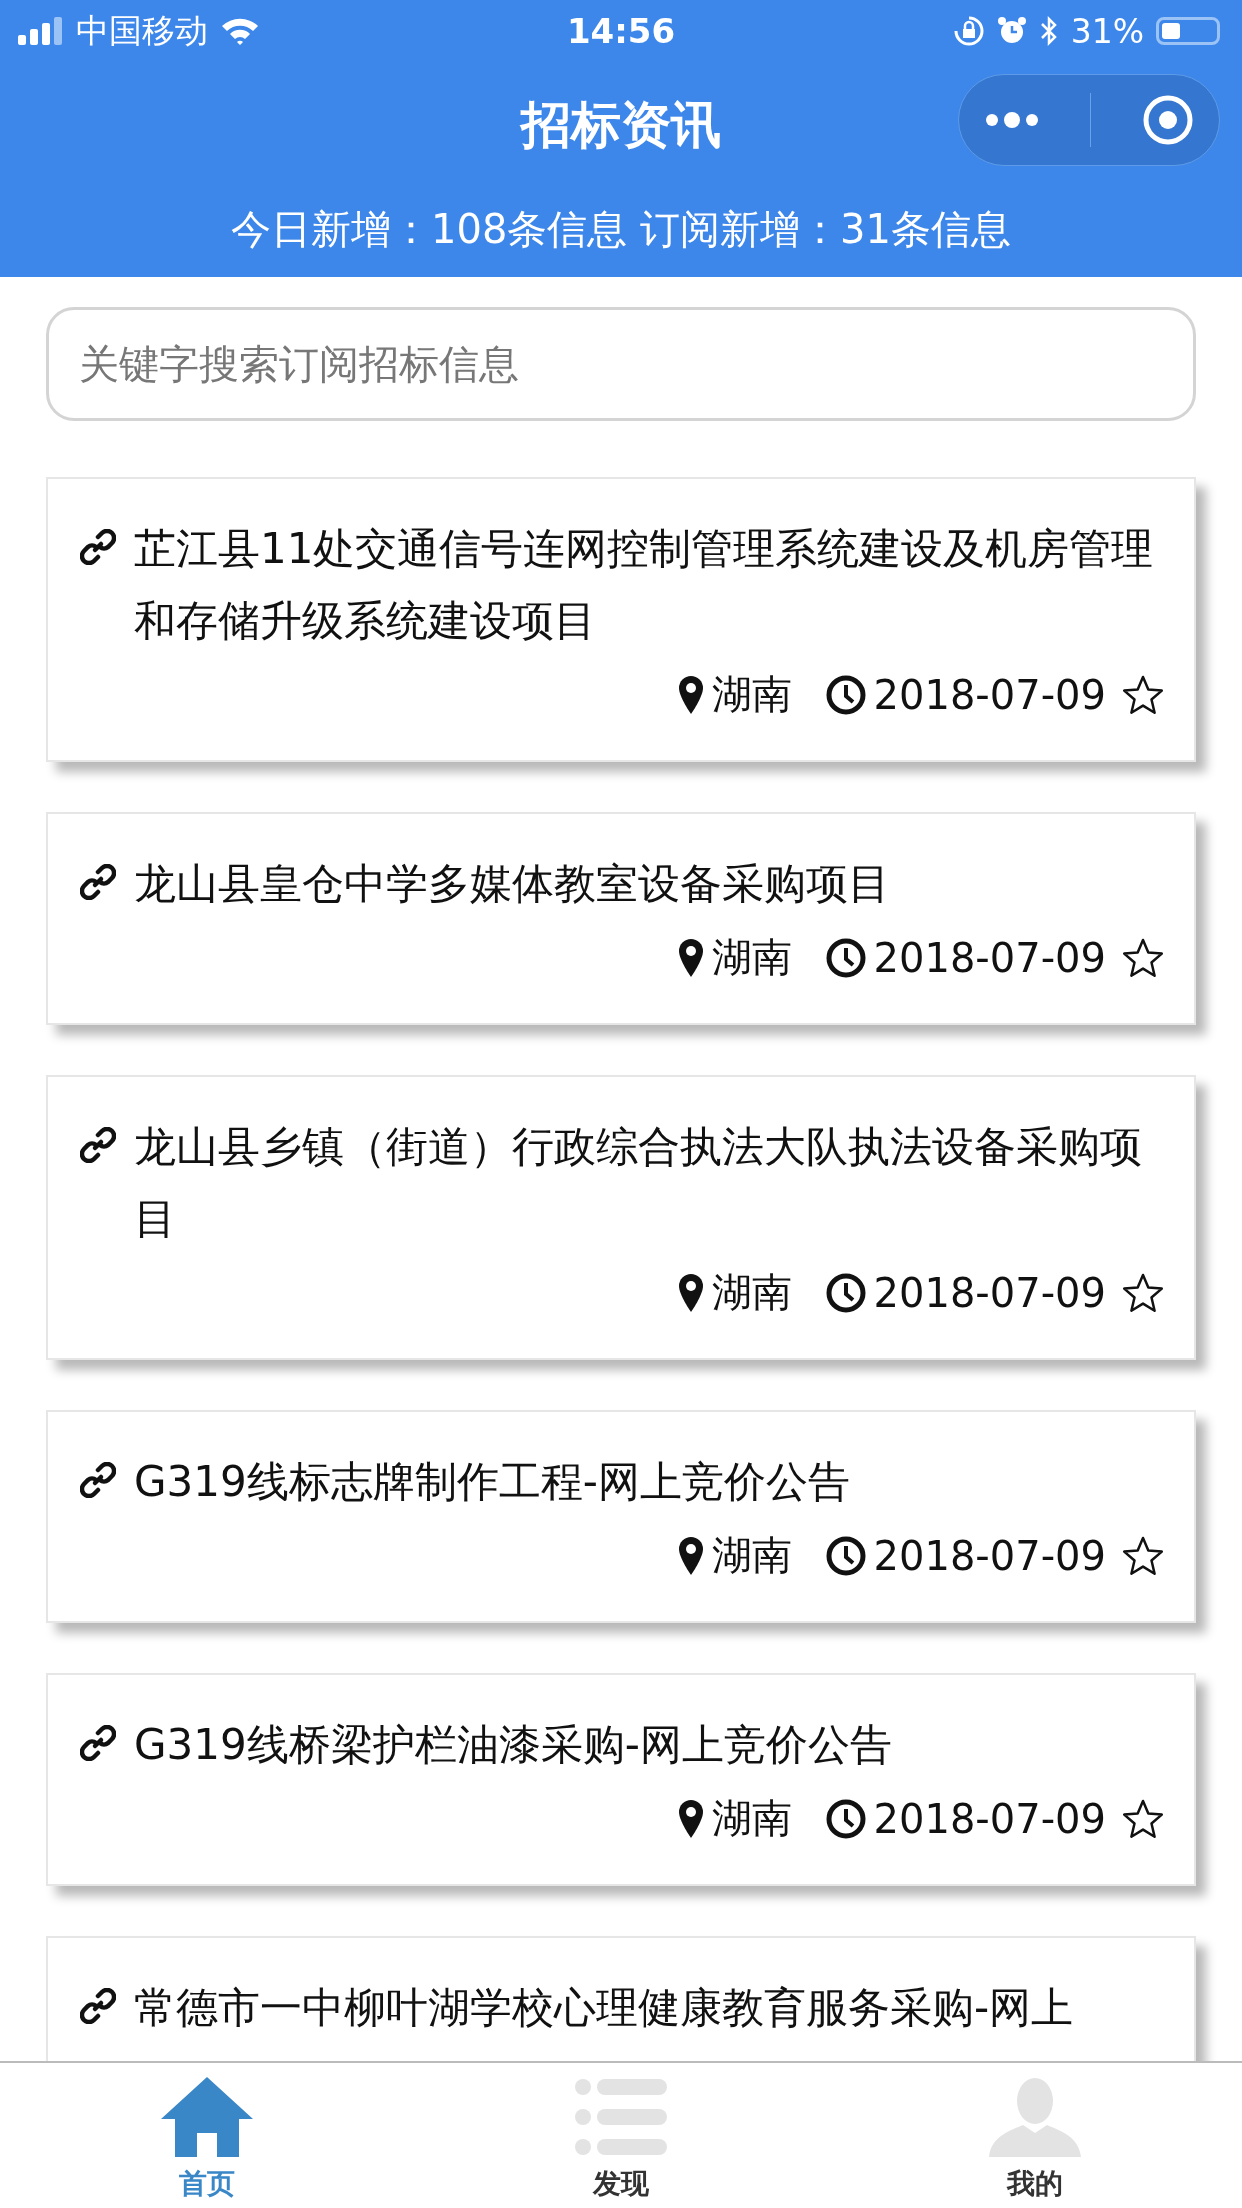  Describe the element at coordinates (142, 30) in the screenshot. I see `carrier-name: 中国移动` at that location.